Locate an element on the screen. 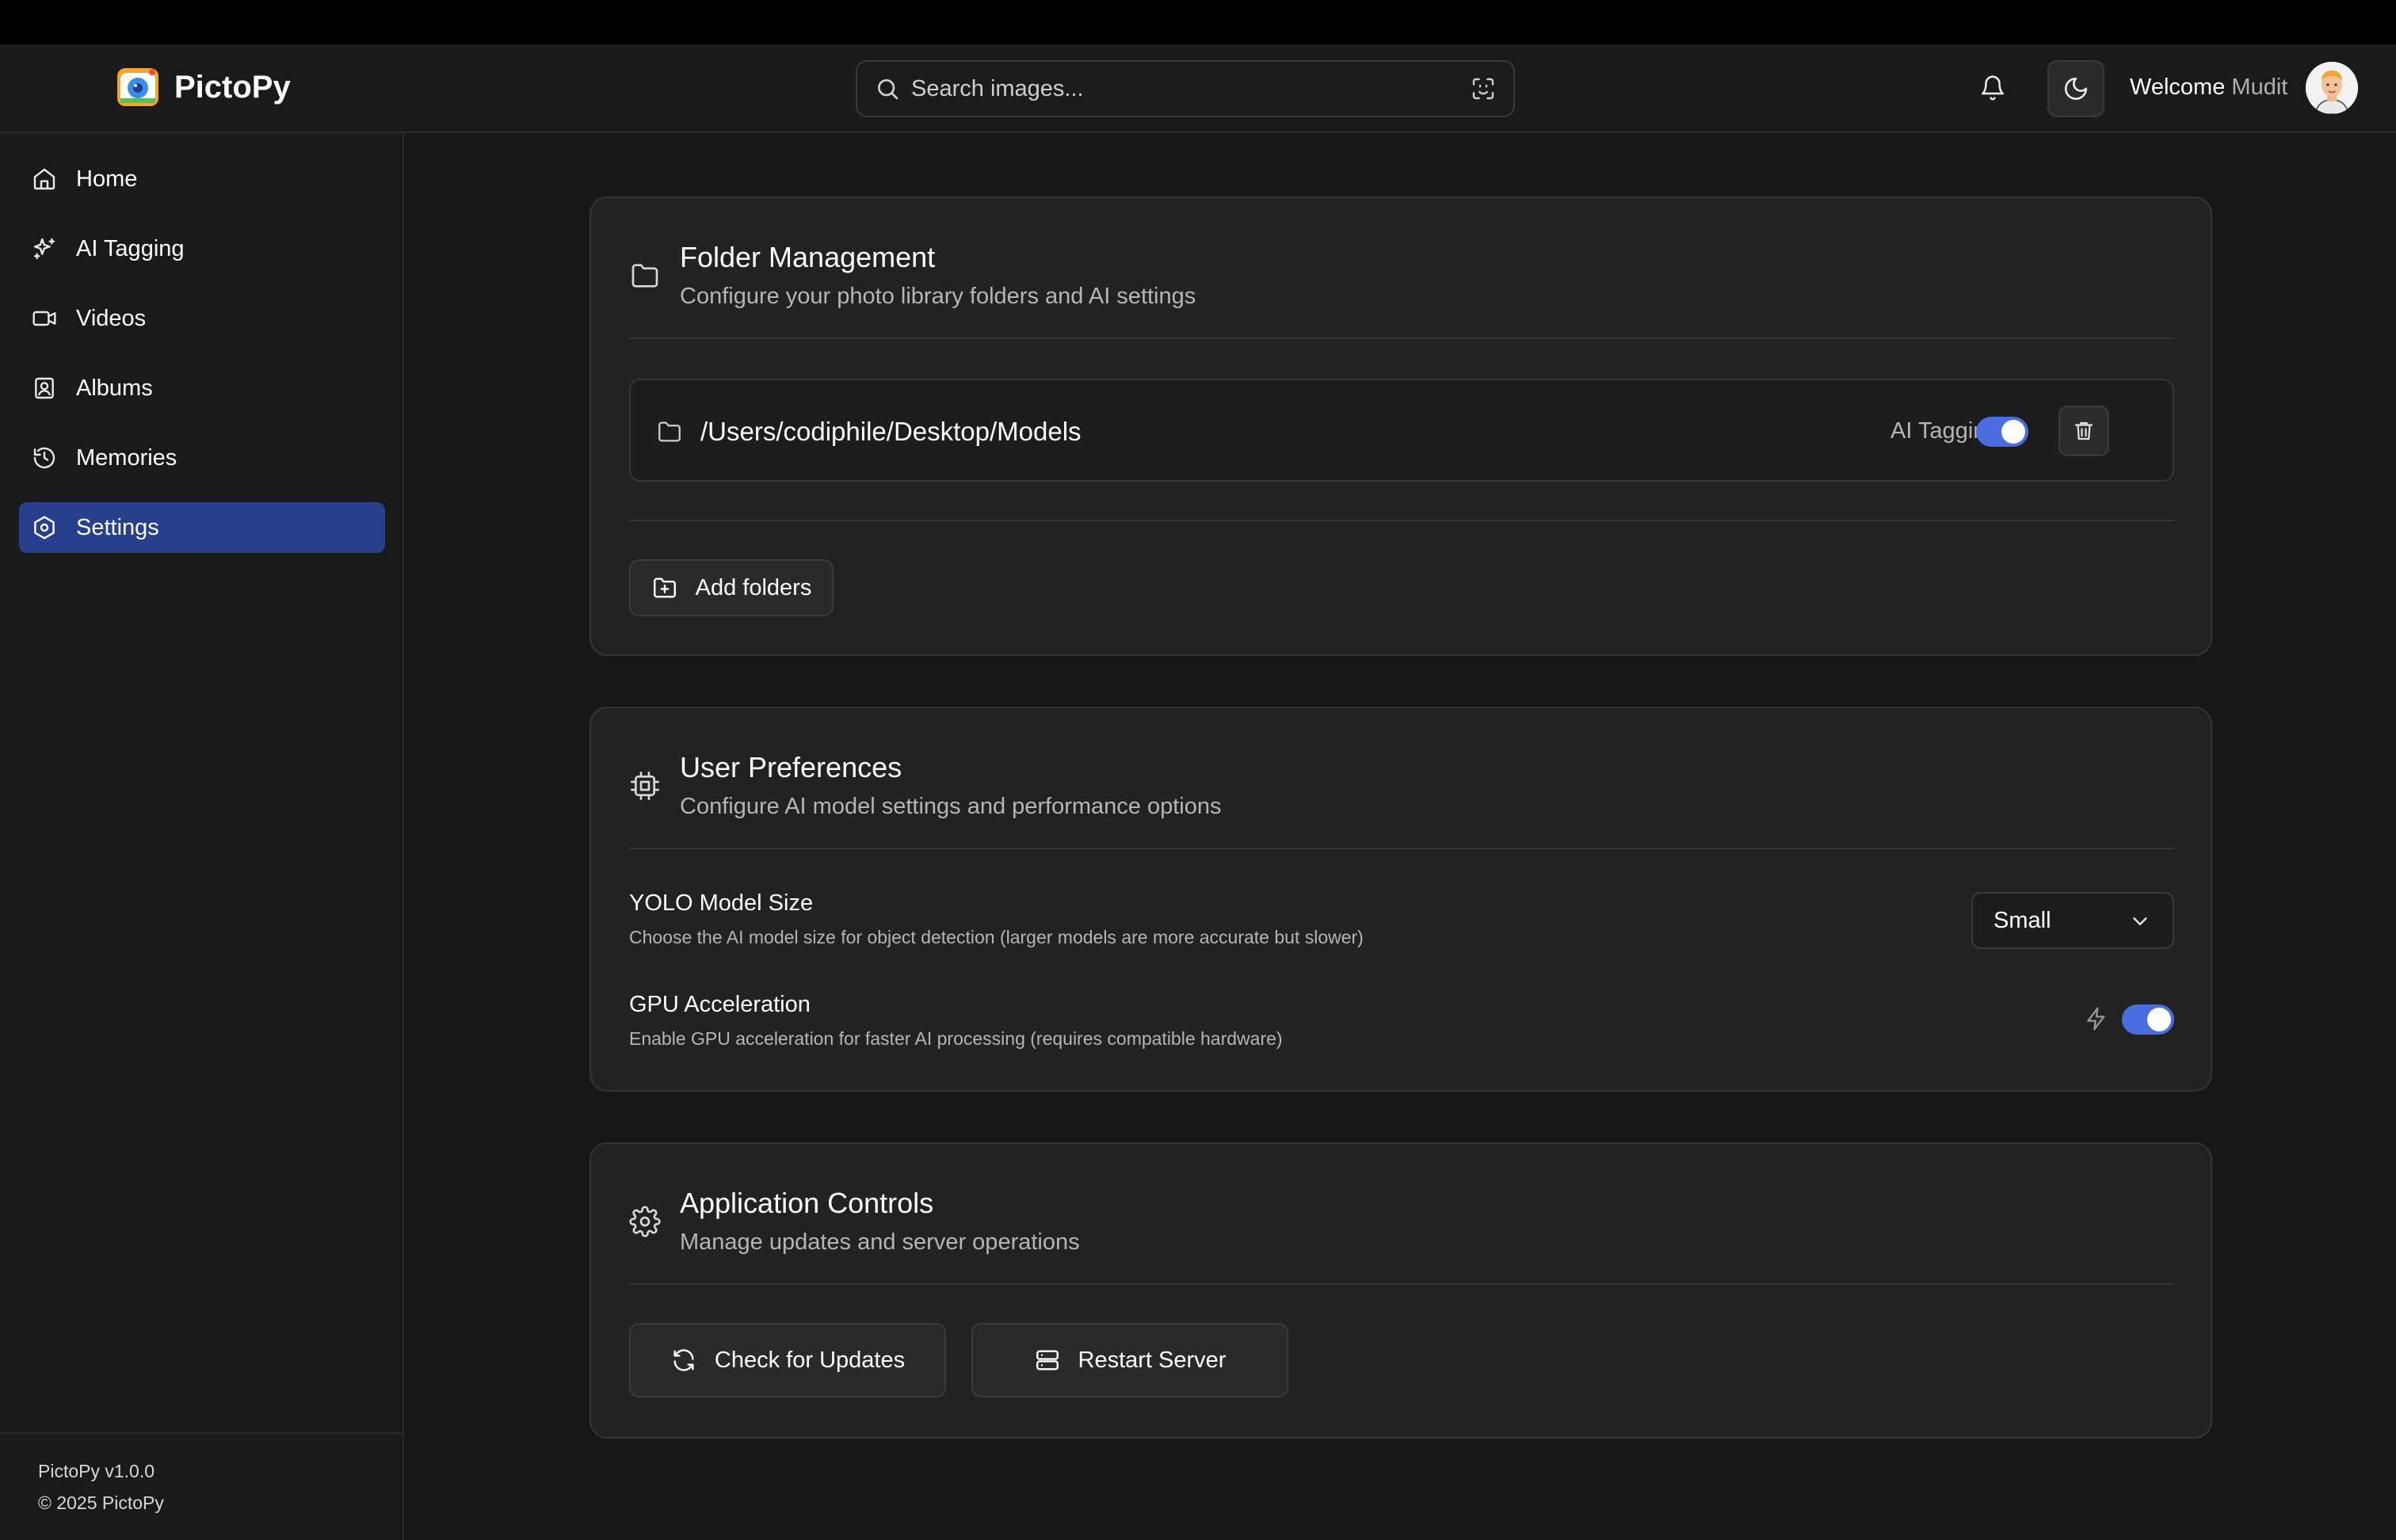 The width and height of the screenshot is (2396, 1540). sidebar-item-ai-tagging: AI Tagging is located at coordinates (202, 248).